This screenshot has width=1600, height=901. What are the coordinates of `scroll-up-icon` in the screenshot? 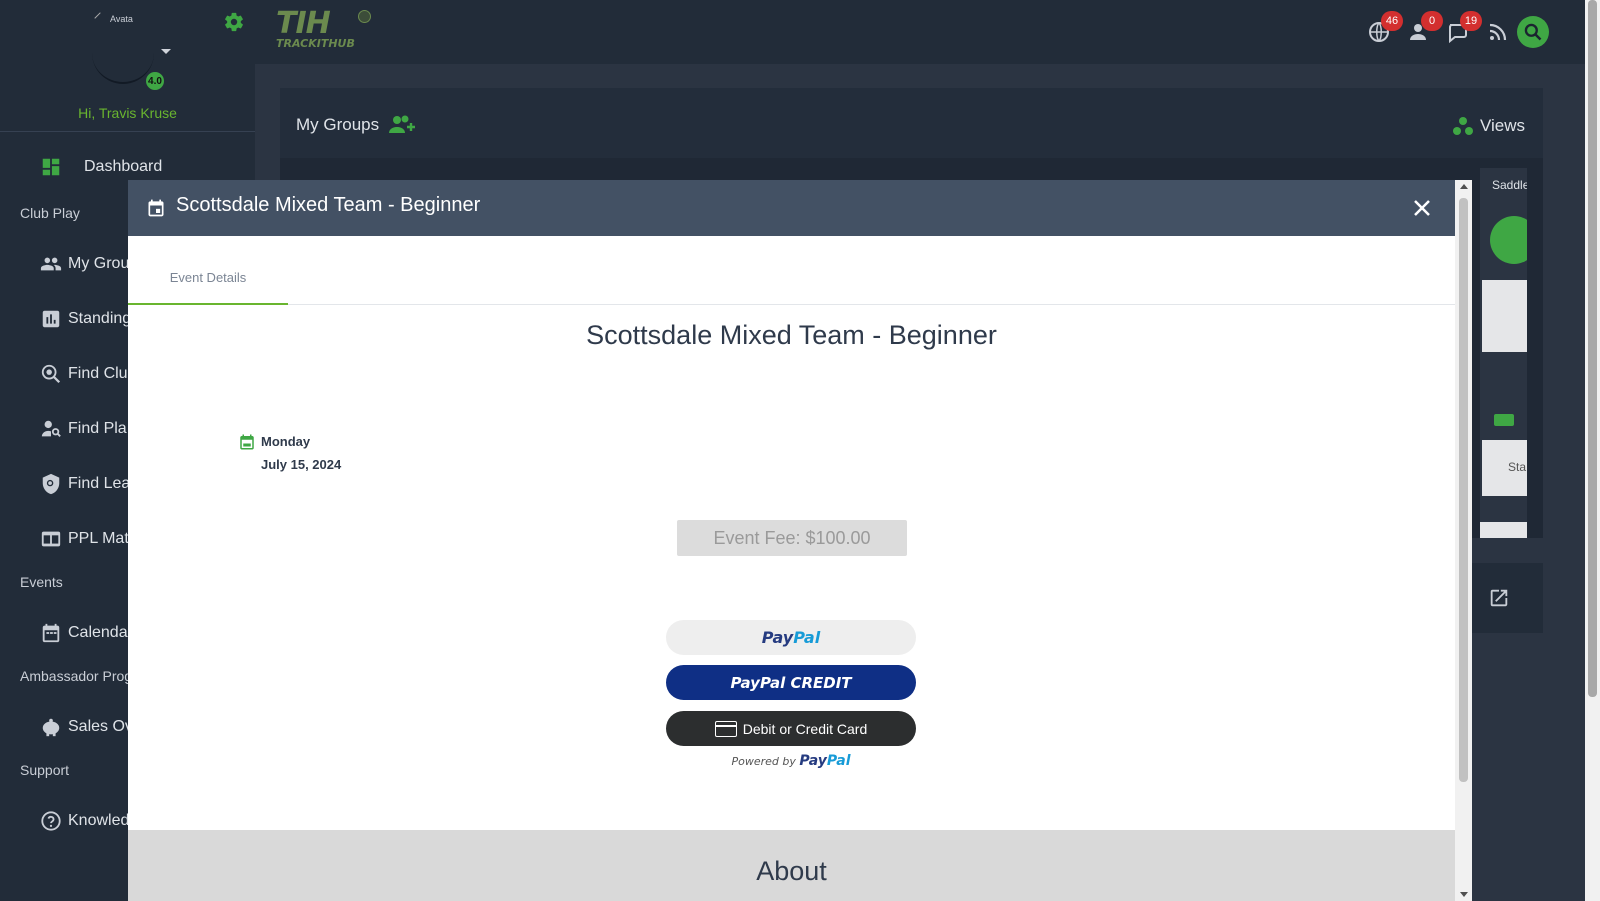 It's located at (1464, 186).